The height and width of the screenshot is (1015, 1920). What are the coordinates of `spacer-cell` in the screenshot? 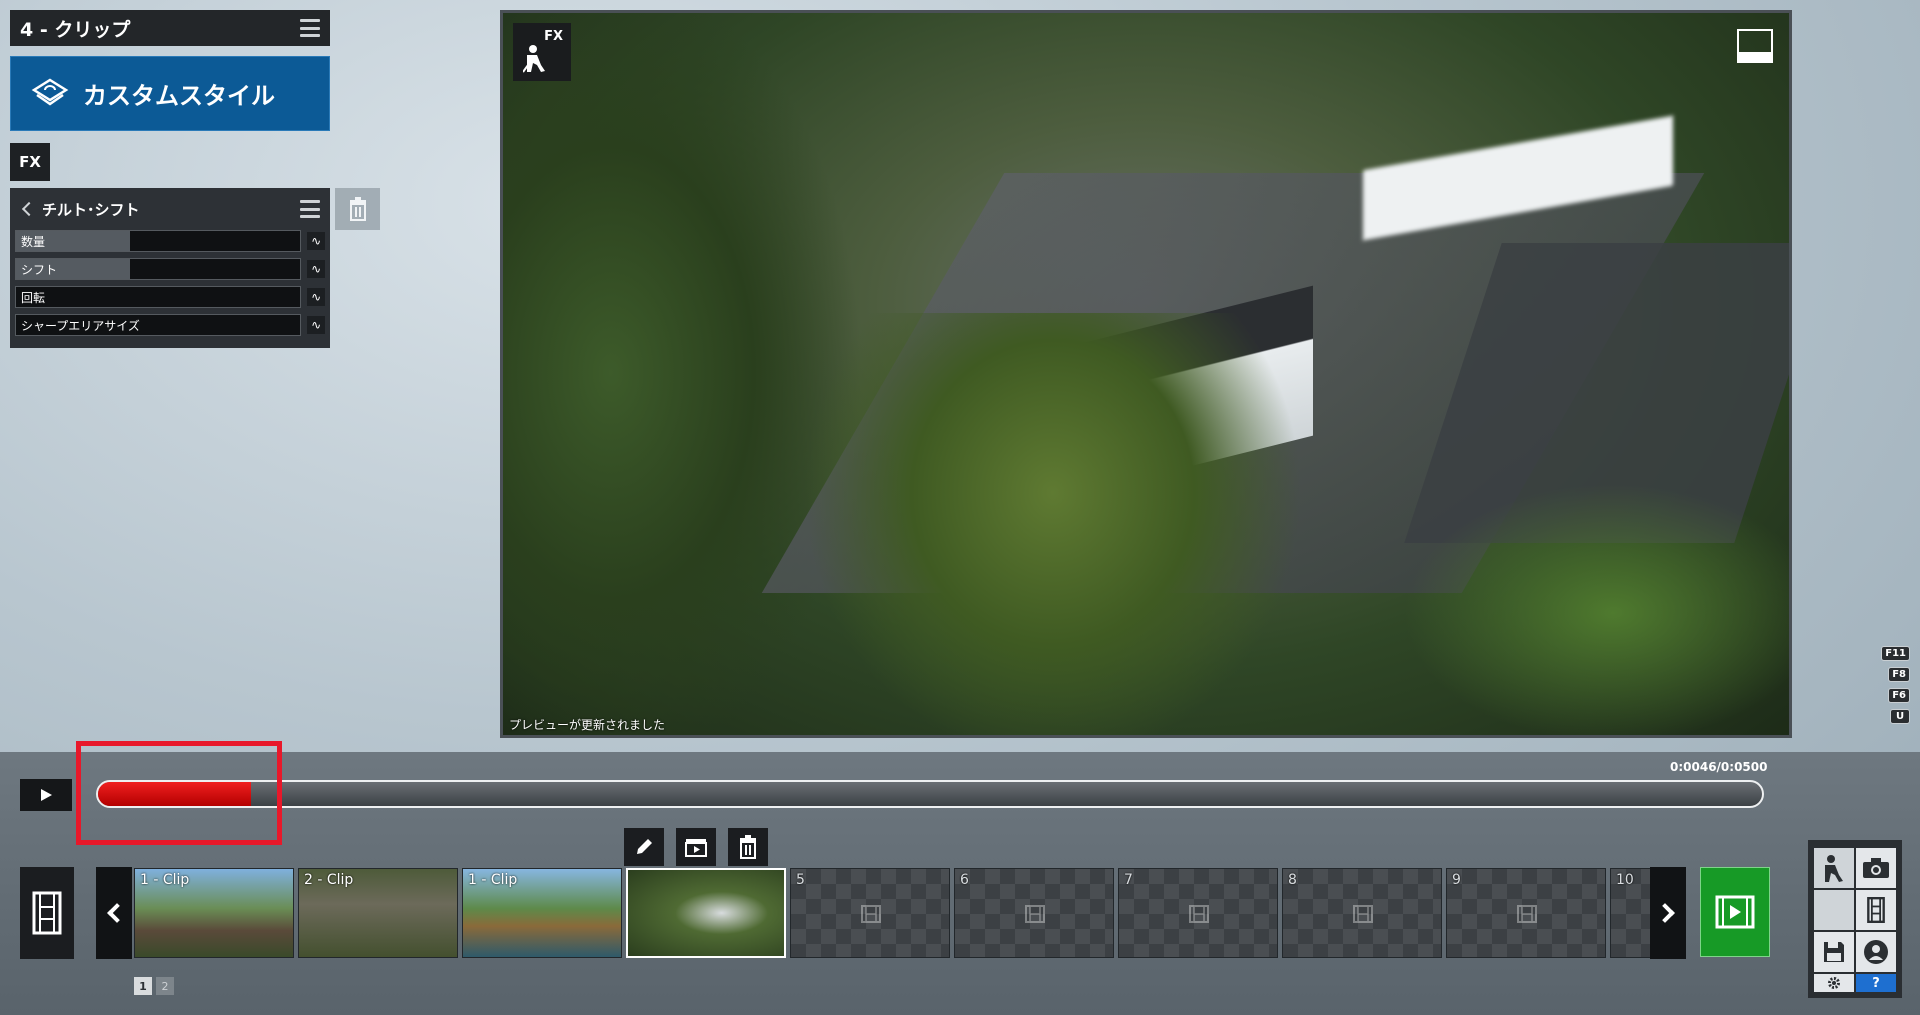 It's located at (1834, 910).